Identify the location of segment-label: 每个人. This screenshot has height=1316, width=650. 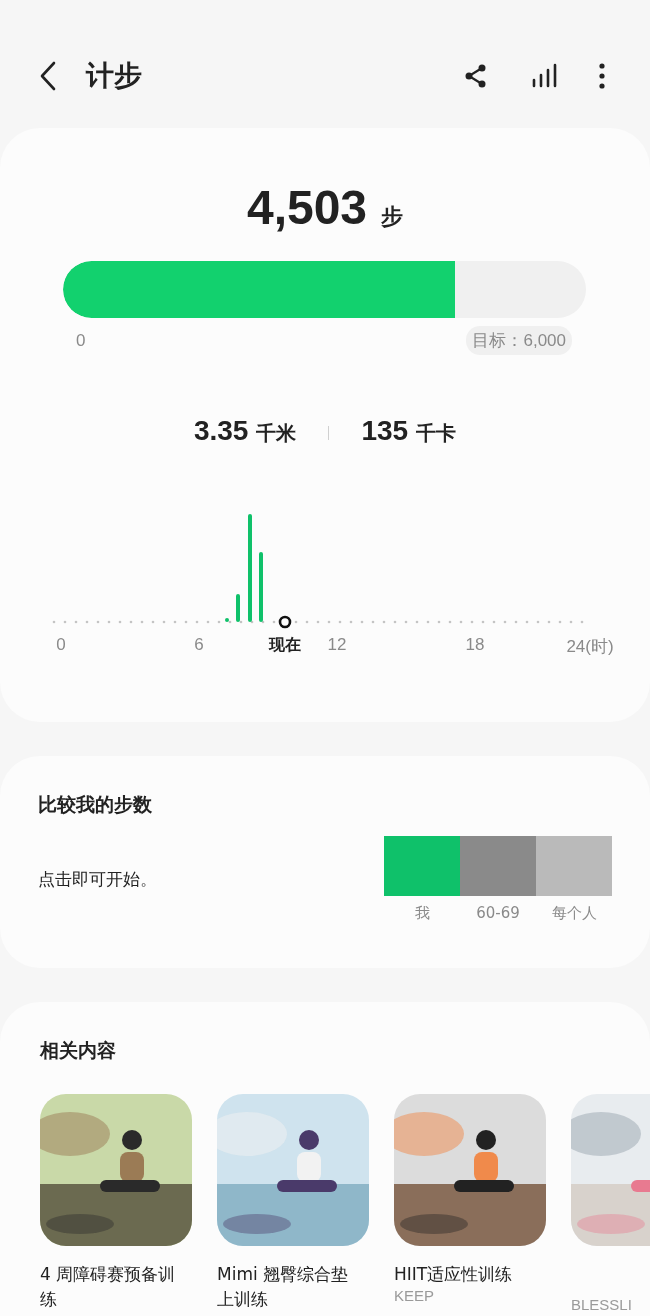
(574, 913).